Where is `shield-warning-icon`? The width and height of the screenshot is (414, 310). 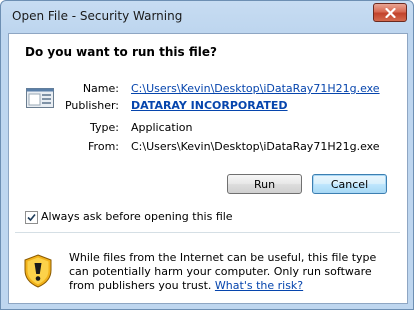 shield-warning-icon is located at coordinates (38, 271).